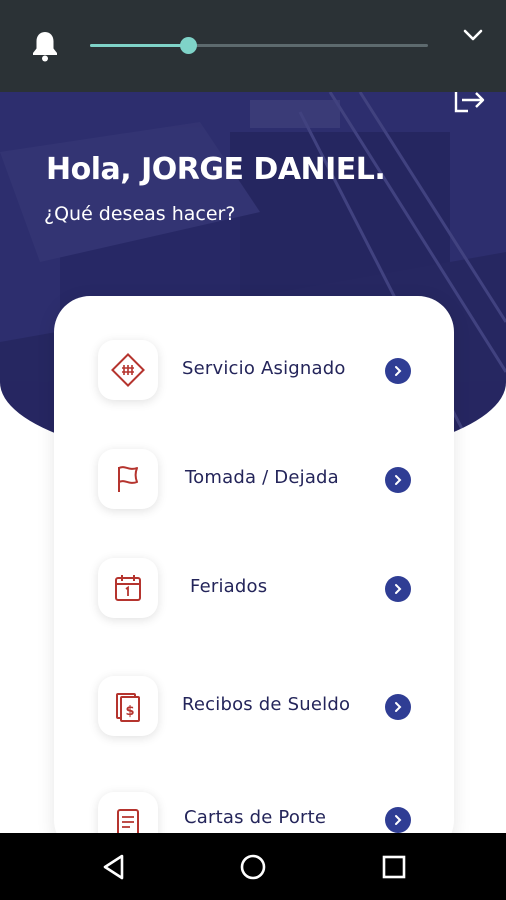  I want to click on receipt-money-icon: $, so click(128, 707).